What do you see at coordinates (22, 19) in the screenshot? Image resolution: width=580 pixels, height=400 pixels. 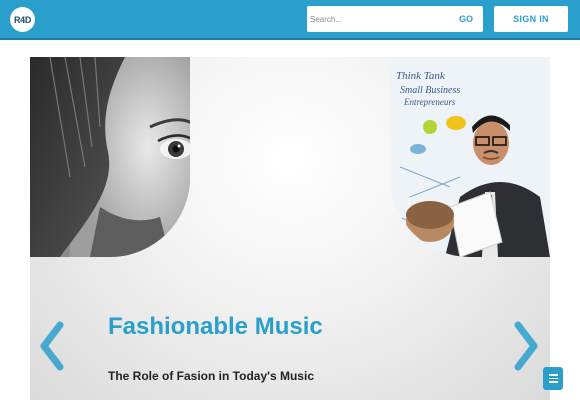 I see `logo: R4D` at bounding box center [22, 19].